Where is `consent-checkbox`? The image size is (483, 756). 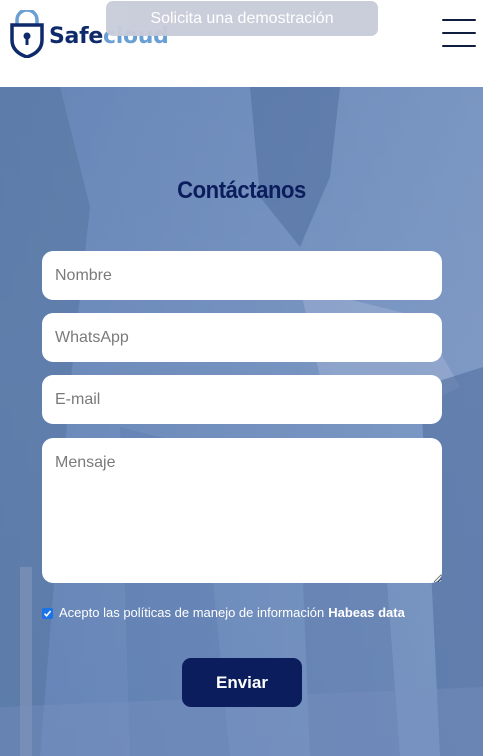 consent-checkbox is located at coordinates (47, 613).